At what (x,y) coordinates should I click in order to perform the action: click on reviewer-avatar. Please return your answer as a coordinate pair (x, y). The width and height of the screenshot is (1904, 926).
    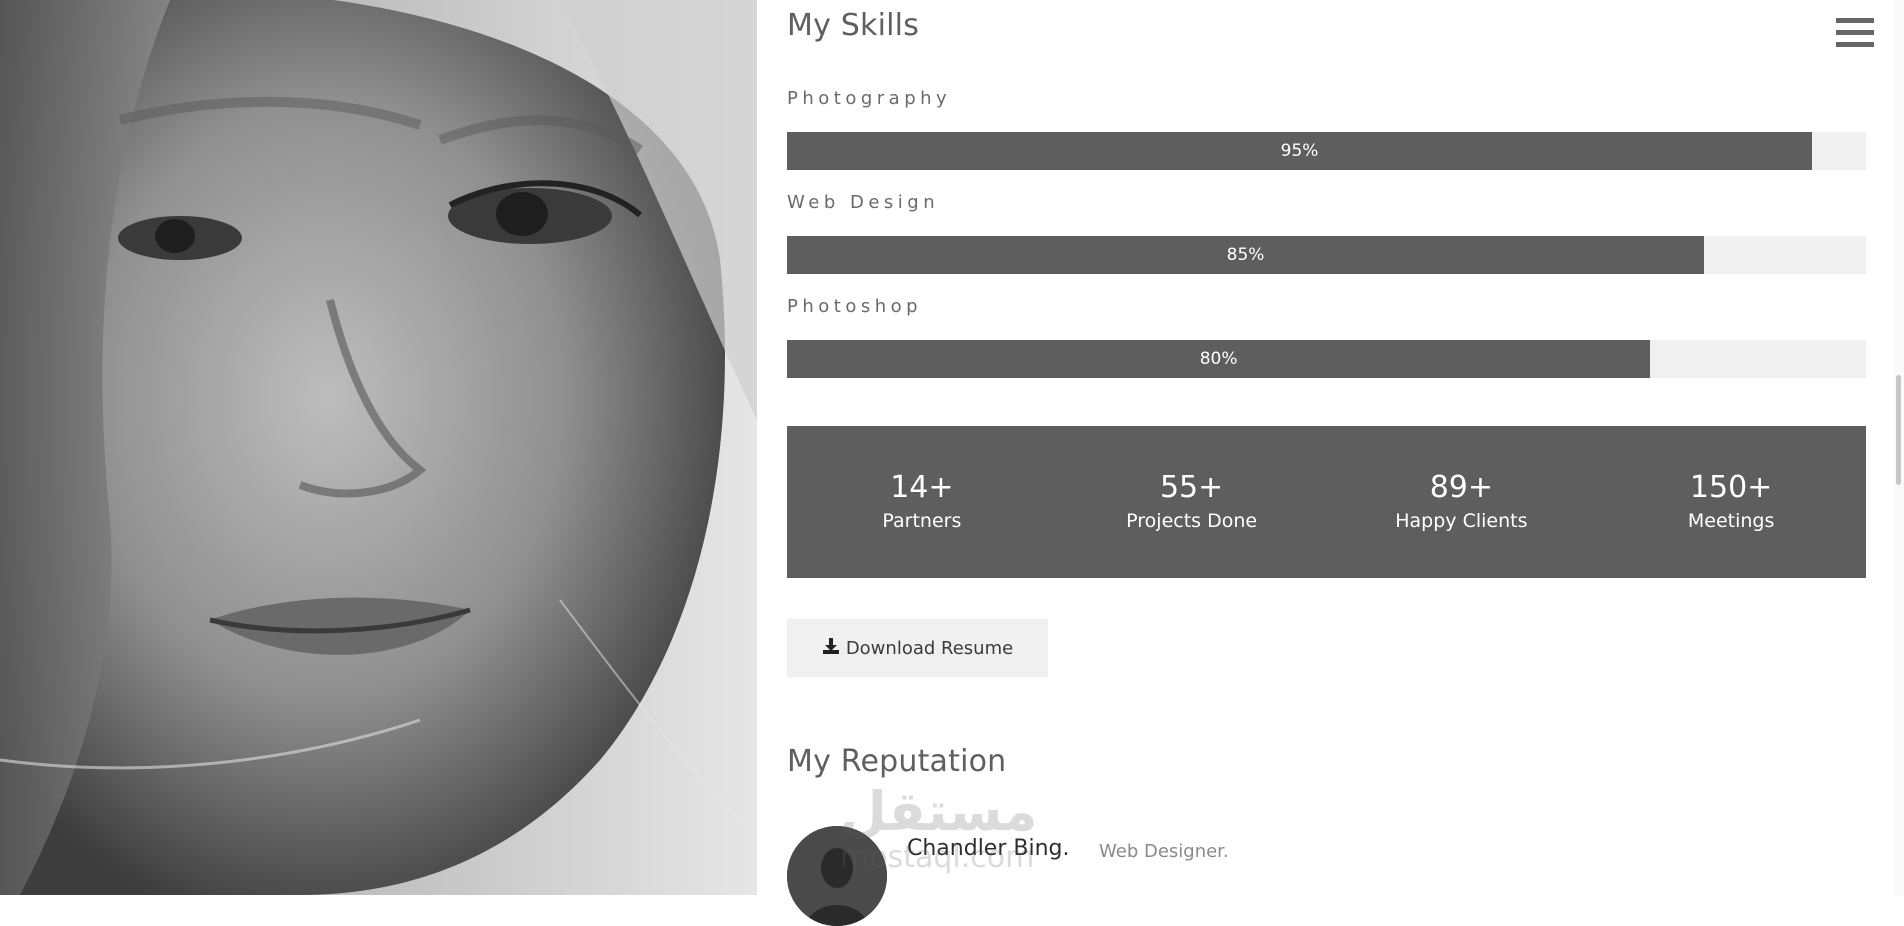
    Looking at the image, I should click on (837, 876).